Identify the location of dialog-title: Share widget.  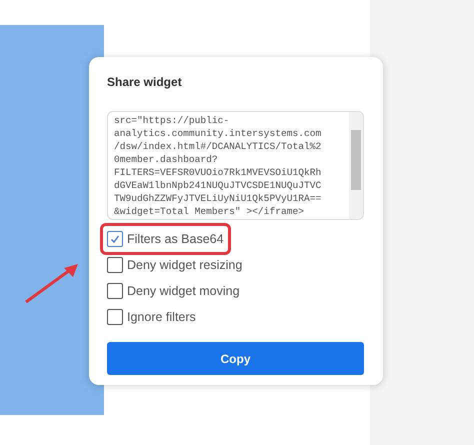
(145, 82).